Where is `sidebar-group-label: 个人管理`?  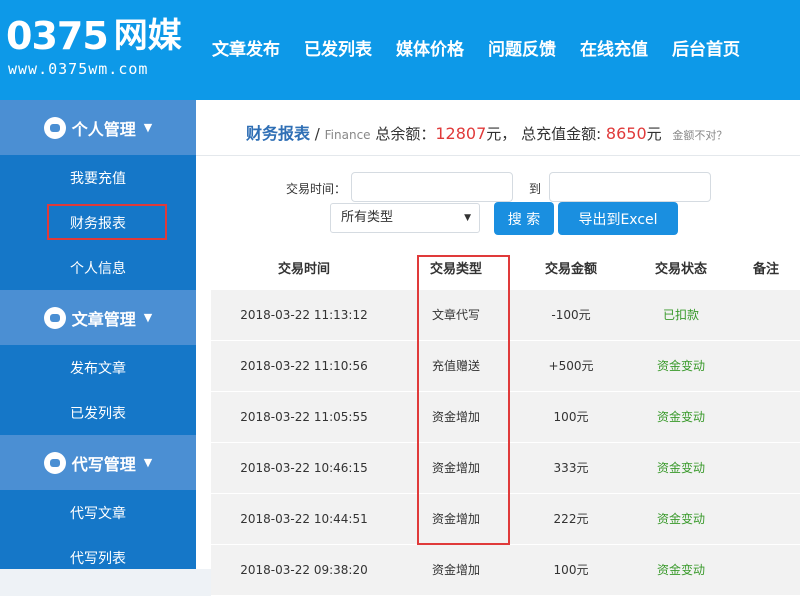
sidebar-group-label: 个人管理 is located at coordinates (103, 129).